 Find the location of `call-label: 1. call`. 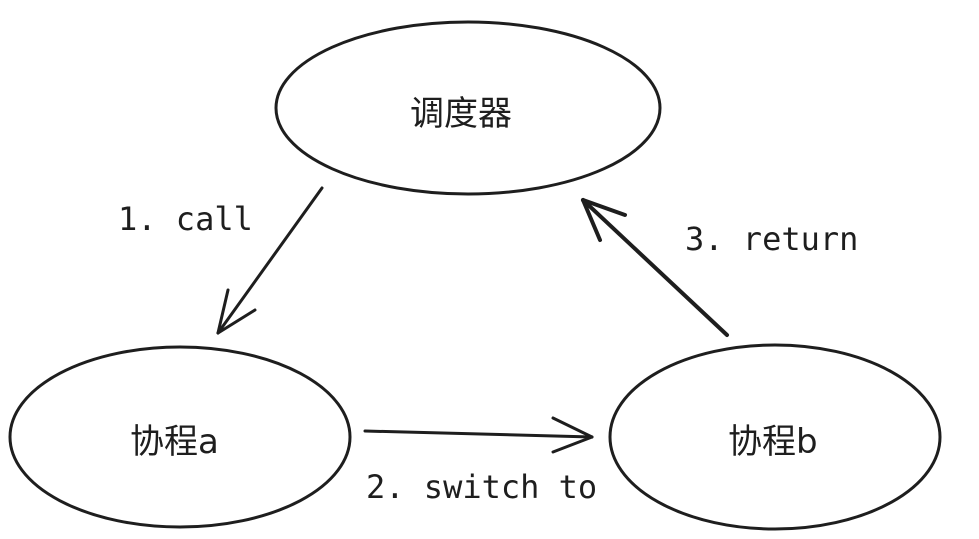

call-label: 1. call is located at coordinates (185, 219).